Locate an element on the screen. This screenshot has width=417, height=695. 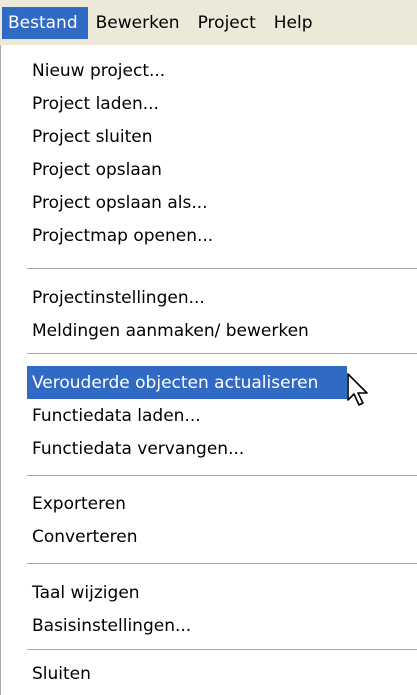
menu-item-verouderde-objecten-actualiseren: Verouderde objecten actualiseren is located at coordinates (187, 382).